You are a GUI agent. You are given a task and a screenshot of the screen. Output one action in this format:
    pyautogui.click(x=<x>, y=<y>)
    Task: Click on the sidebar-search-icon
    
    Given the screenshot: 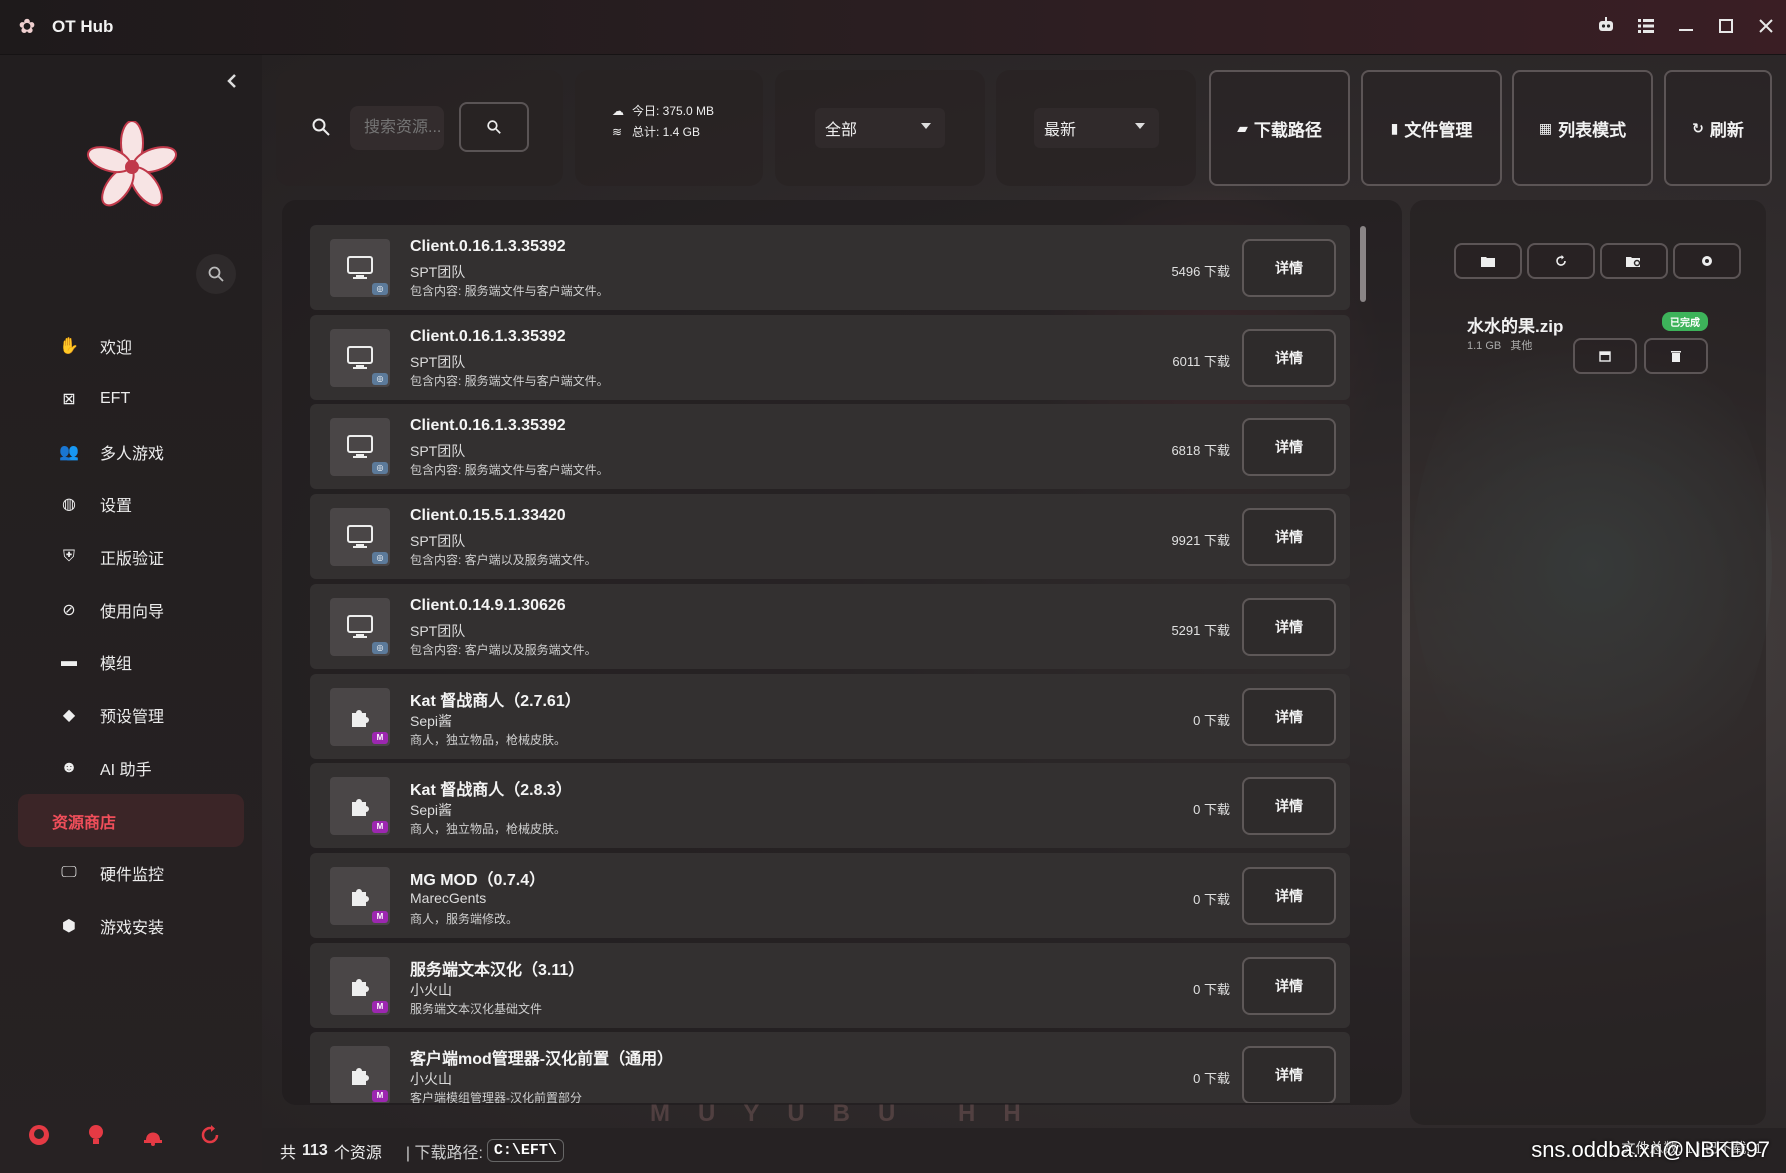 What is the action you would take?
    pyautogui.click(x=216, y=274)
    